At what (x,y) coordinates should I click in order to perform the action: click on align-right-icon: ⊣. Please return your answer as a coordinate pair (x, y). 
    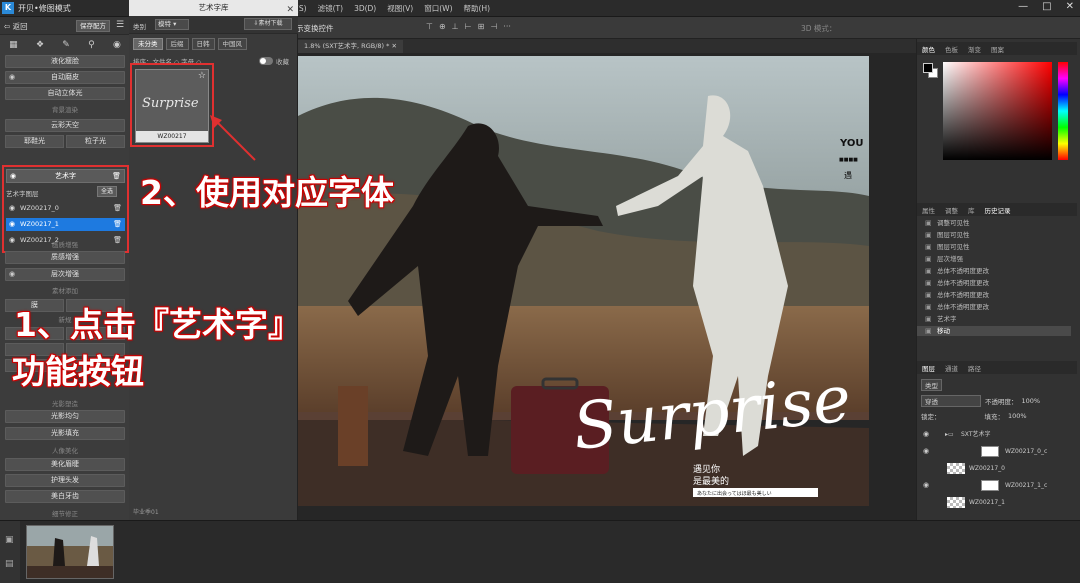
    Looking at the image, I should click on (493, 26).